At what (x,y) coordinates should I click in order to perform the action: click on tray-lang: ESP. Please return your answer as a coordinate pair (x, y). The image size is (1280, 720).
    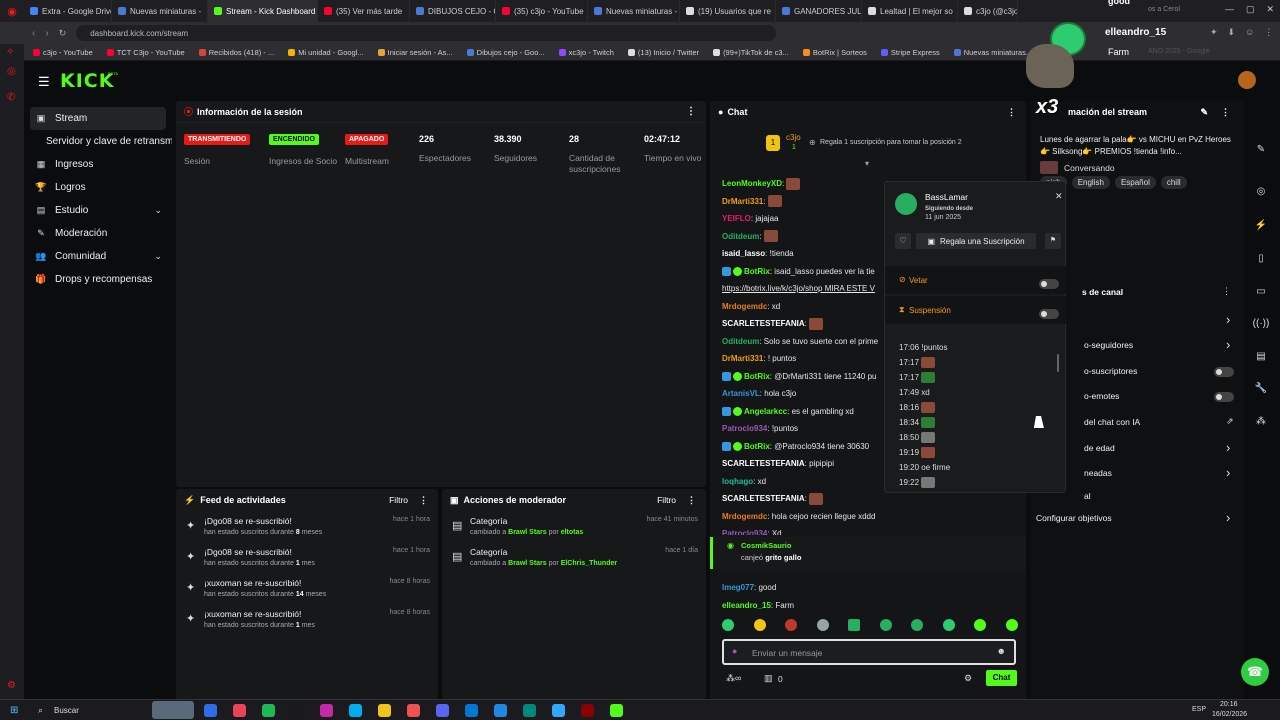
    Looking at the image, I should click on (1199, 709).